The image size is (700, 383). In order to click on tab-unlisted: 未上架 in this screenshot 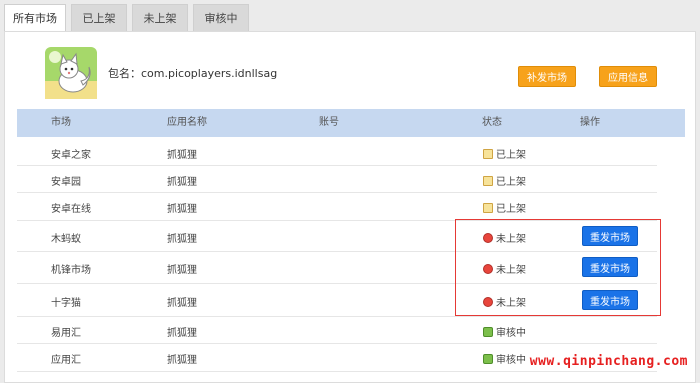, I will do `click(160, 17)`.